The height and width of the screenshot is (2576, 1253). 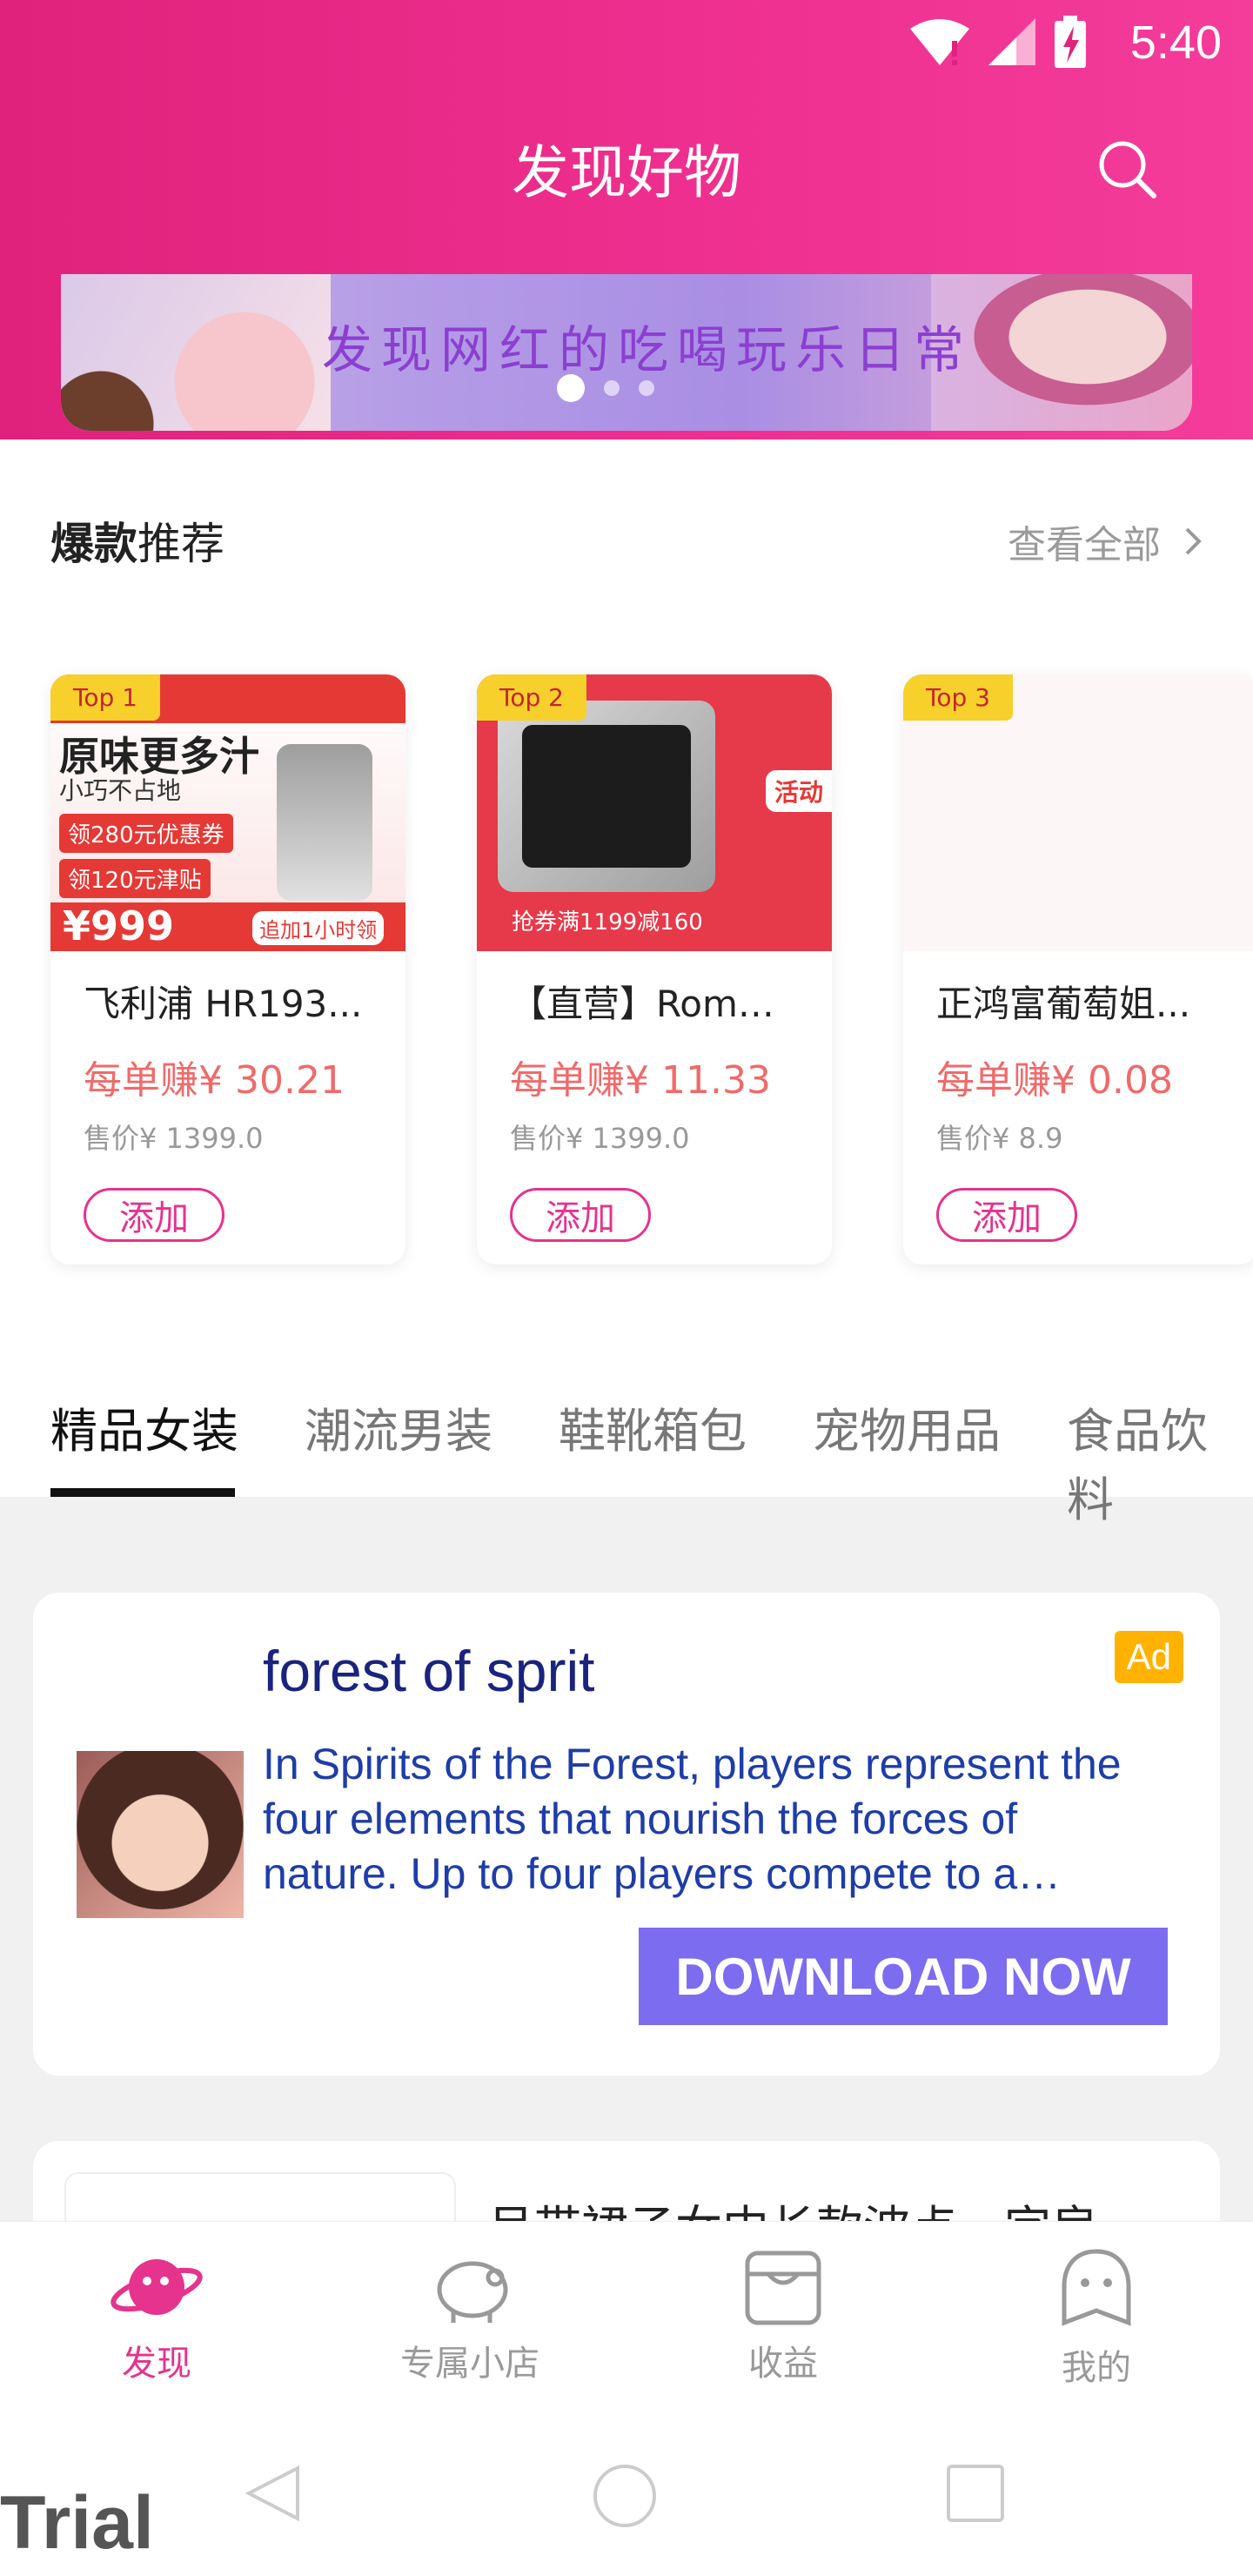 I want to click on status-time: 5:40, so click(x=1175, y=43).